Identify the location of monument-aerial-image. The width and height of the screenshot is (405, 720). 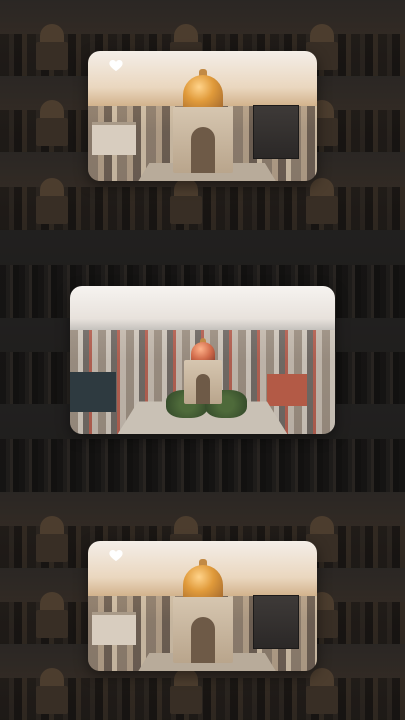
(202, 360).